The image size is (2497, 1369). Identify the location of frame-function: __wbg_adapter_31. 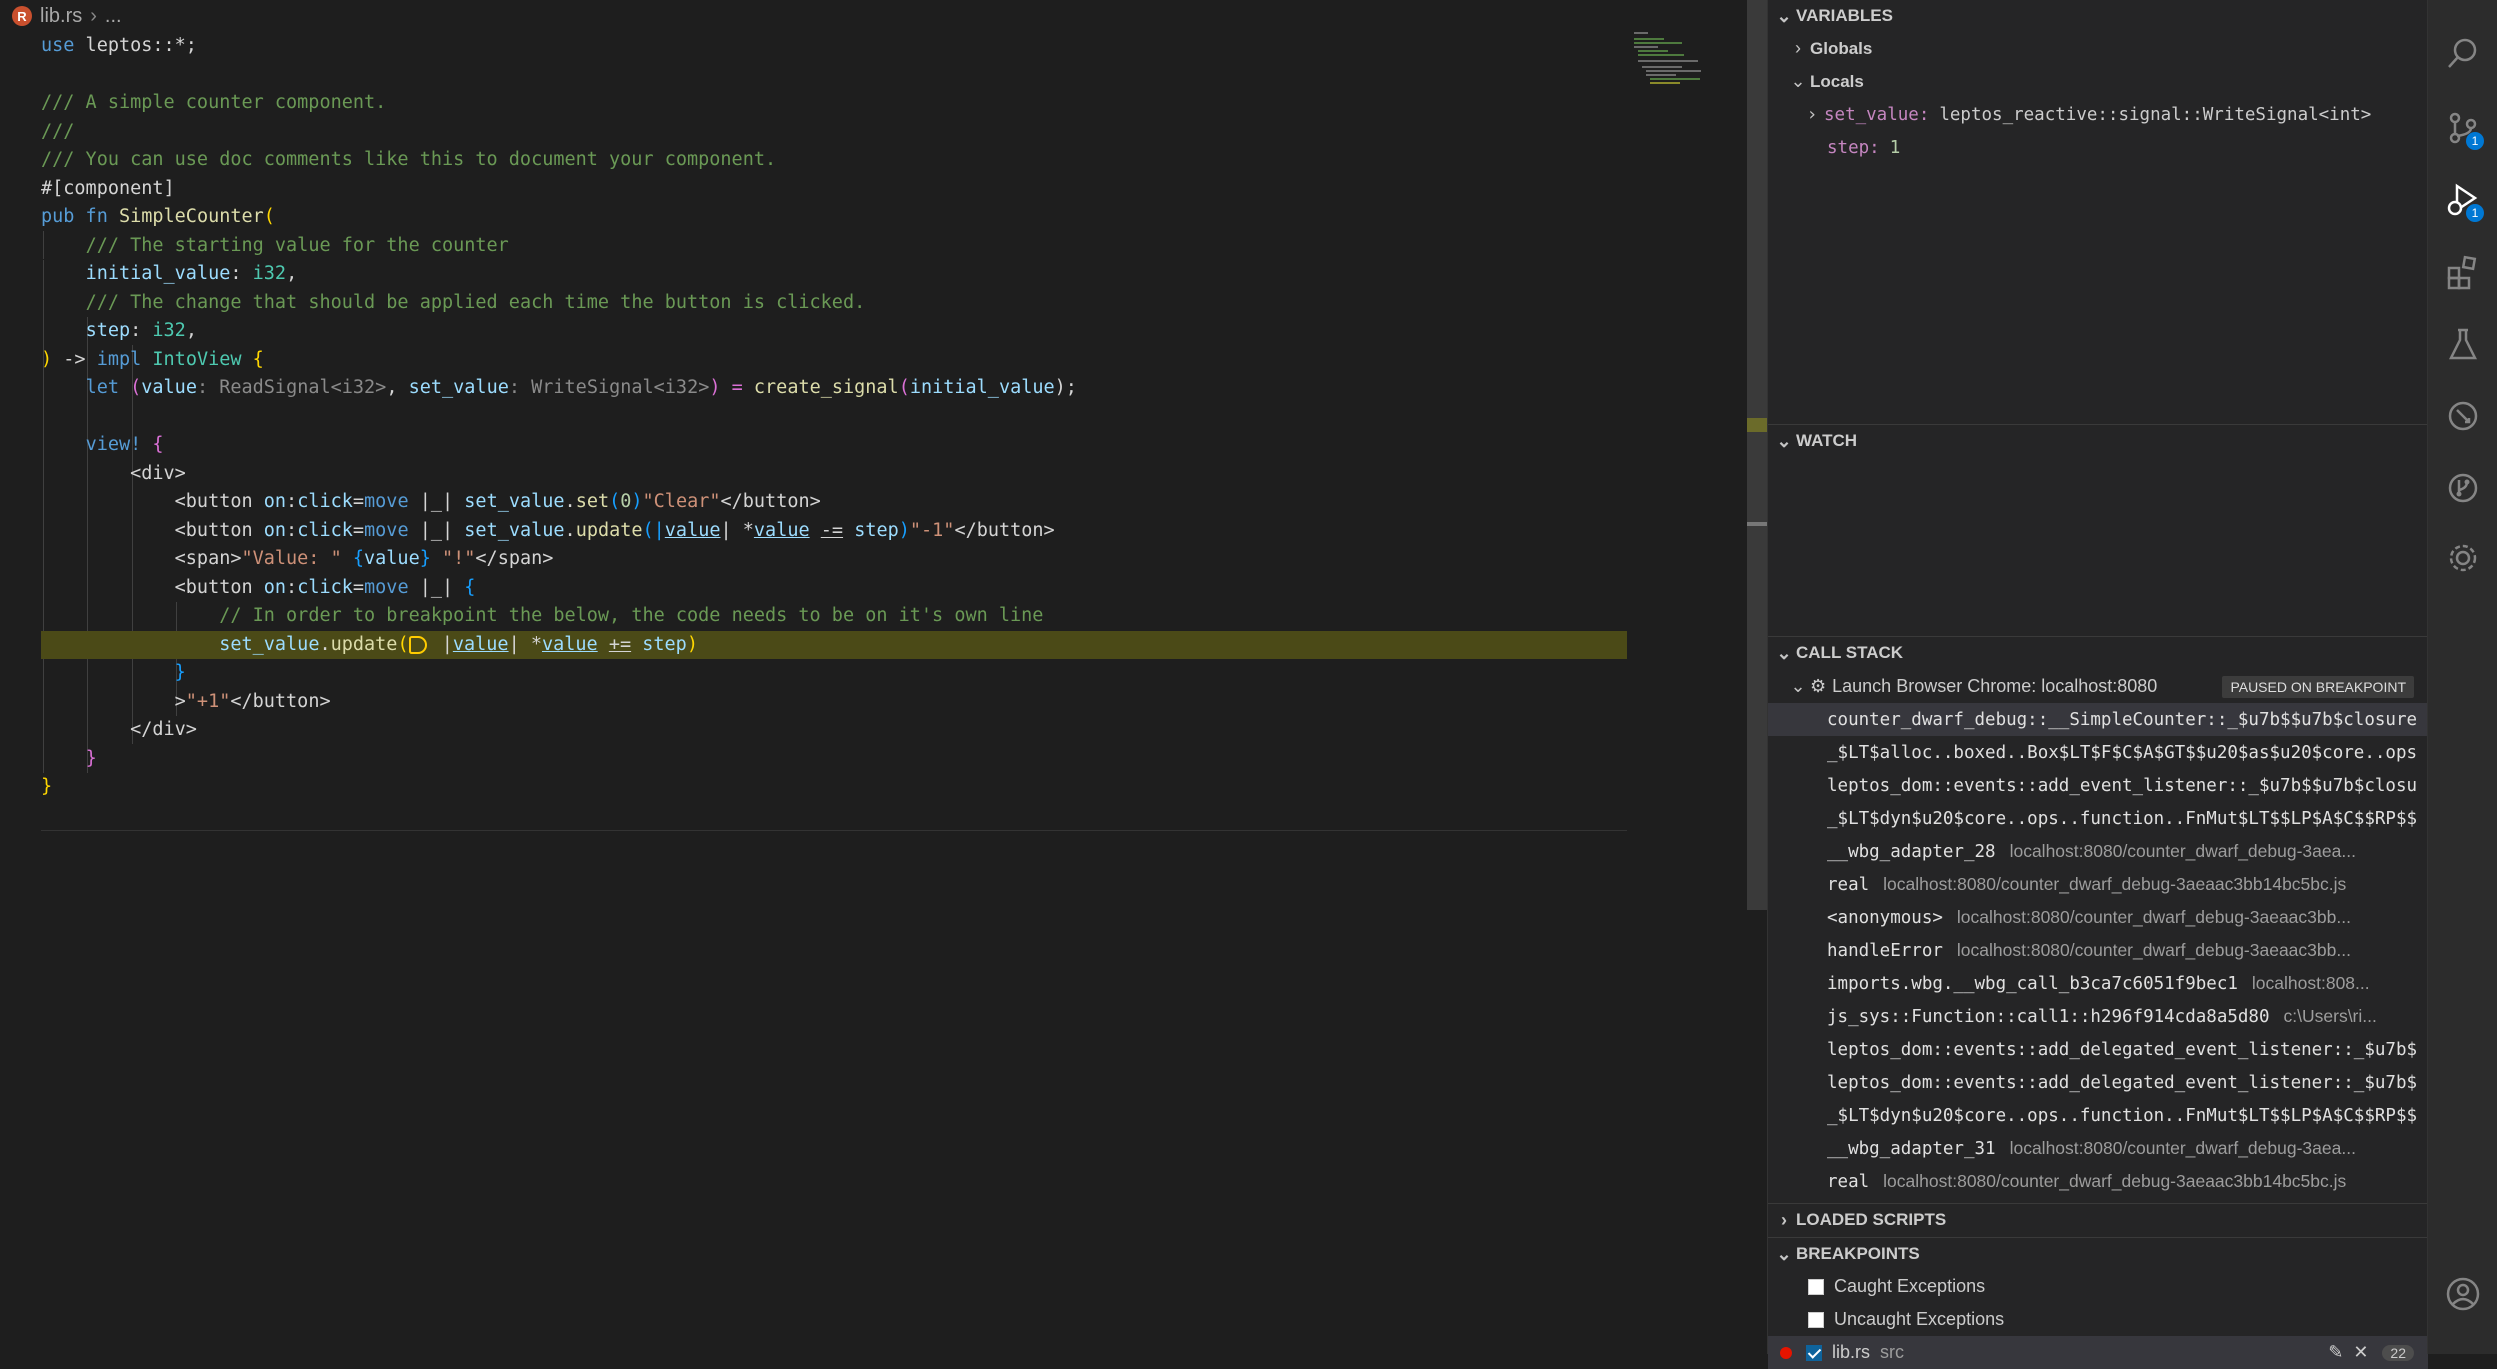
(1911, 1148).